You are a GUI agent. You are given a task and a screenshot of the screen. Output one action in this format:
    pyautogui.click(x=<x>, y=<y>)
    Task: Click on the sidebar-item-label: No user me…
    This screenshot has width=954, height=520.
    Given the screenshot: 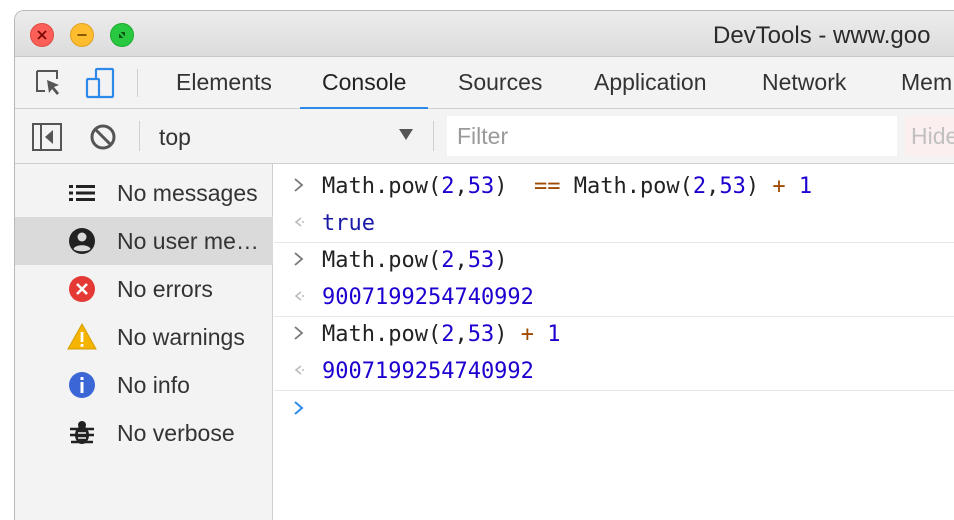 What is the action you would take?
    pyautogui.click(x=188, y=241)
    